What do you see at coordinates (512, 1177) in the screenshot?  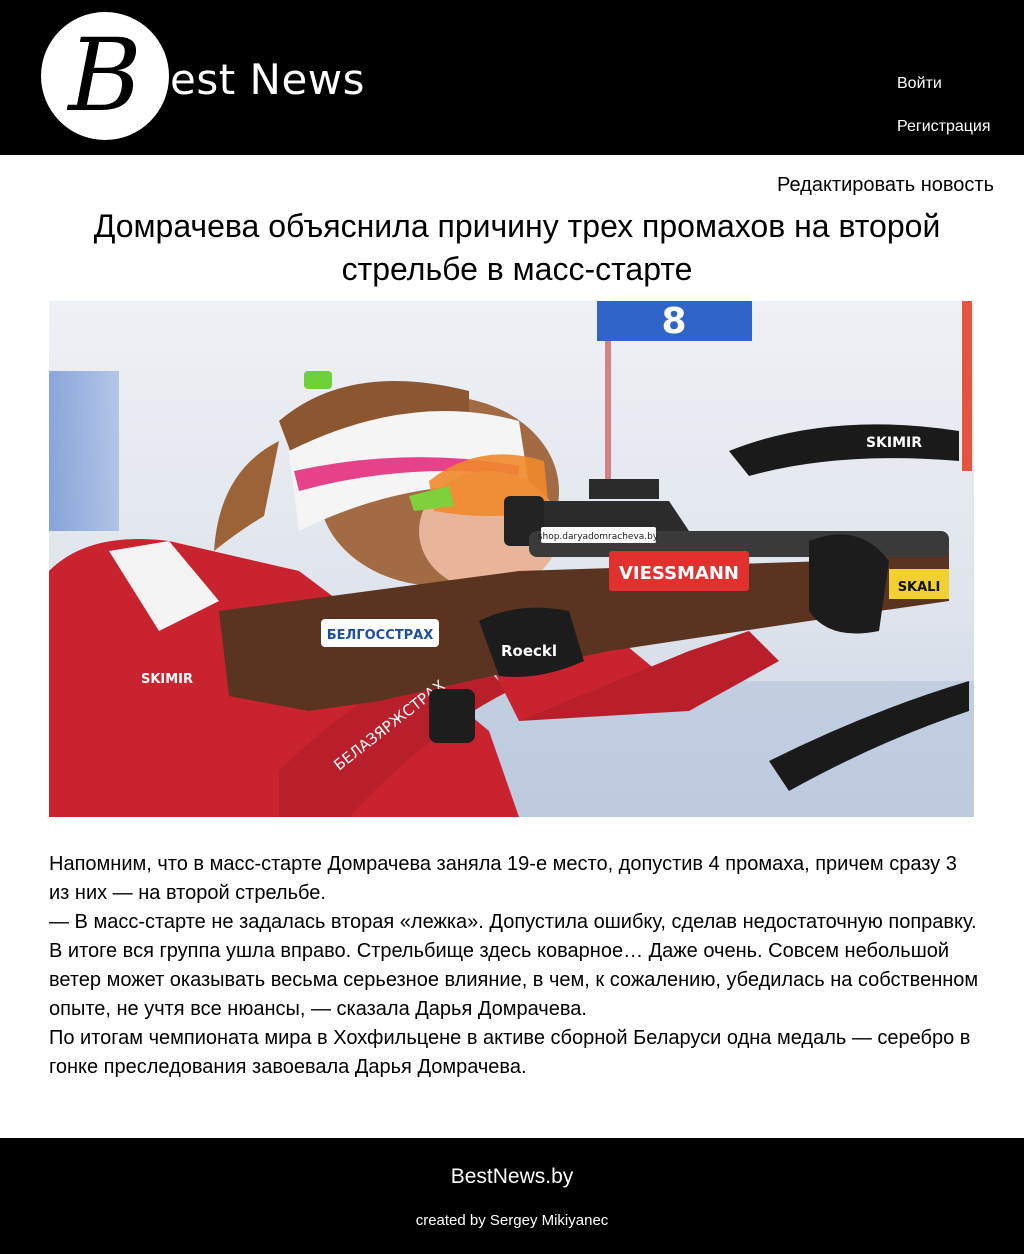 I see `footer-site-name: BestNews.by` at bounding box center [512, 1177].